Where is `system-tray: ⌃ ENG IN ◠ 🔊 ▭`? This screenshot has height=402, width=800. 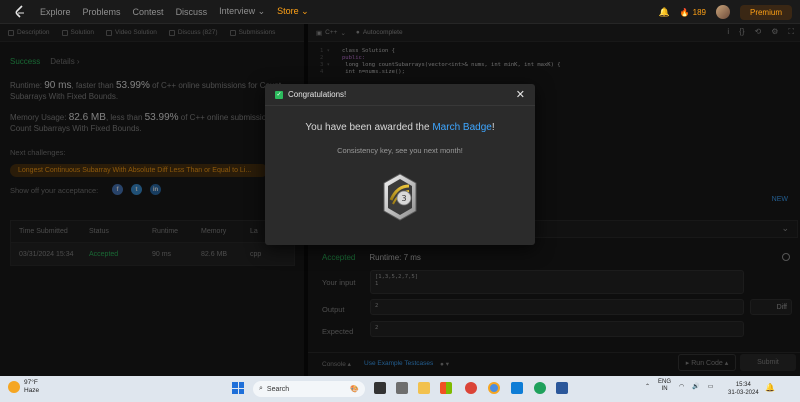 system-tray: ⌃ ENG IN ◠ 🔊 ▭ is located at coordinates (679, 386).